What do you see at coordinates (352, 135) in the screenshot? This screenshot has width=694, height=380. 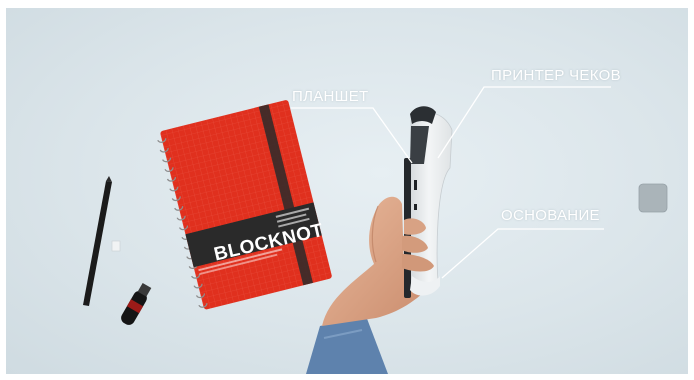 I see `tablet-callout-line` at bounding box center [352, 135].